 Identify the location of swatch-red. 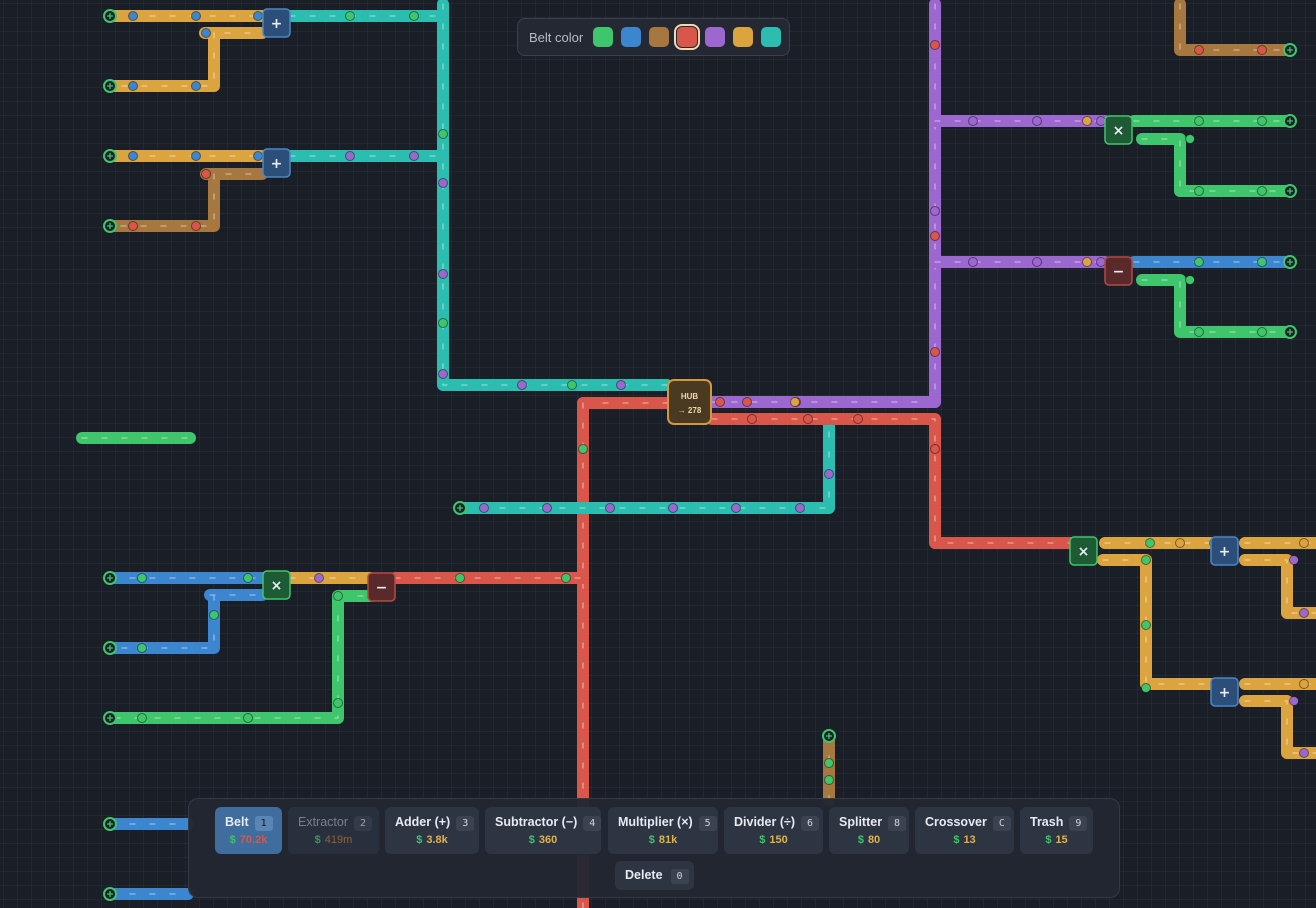
(687, 37).